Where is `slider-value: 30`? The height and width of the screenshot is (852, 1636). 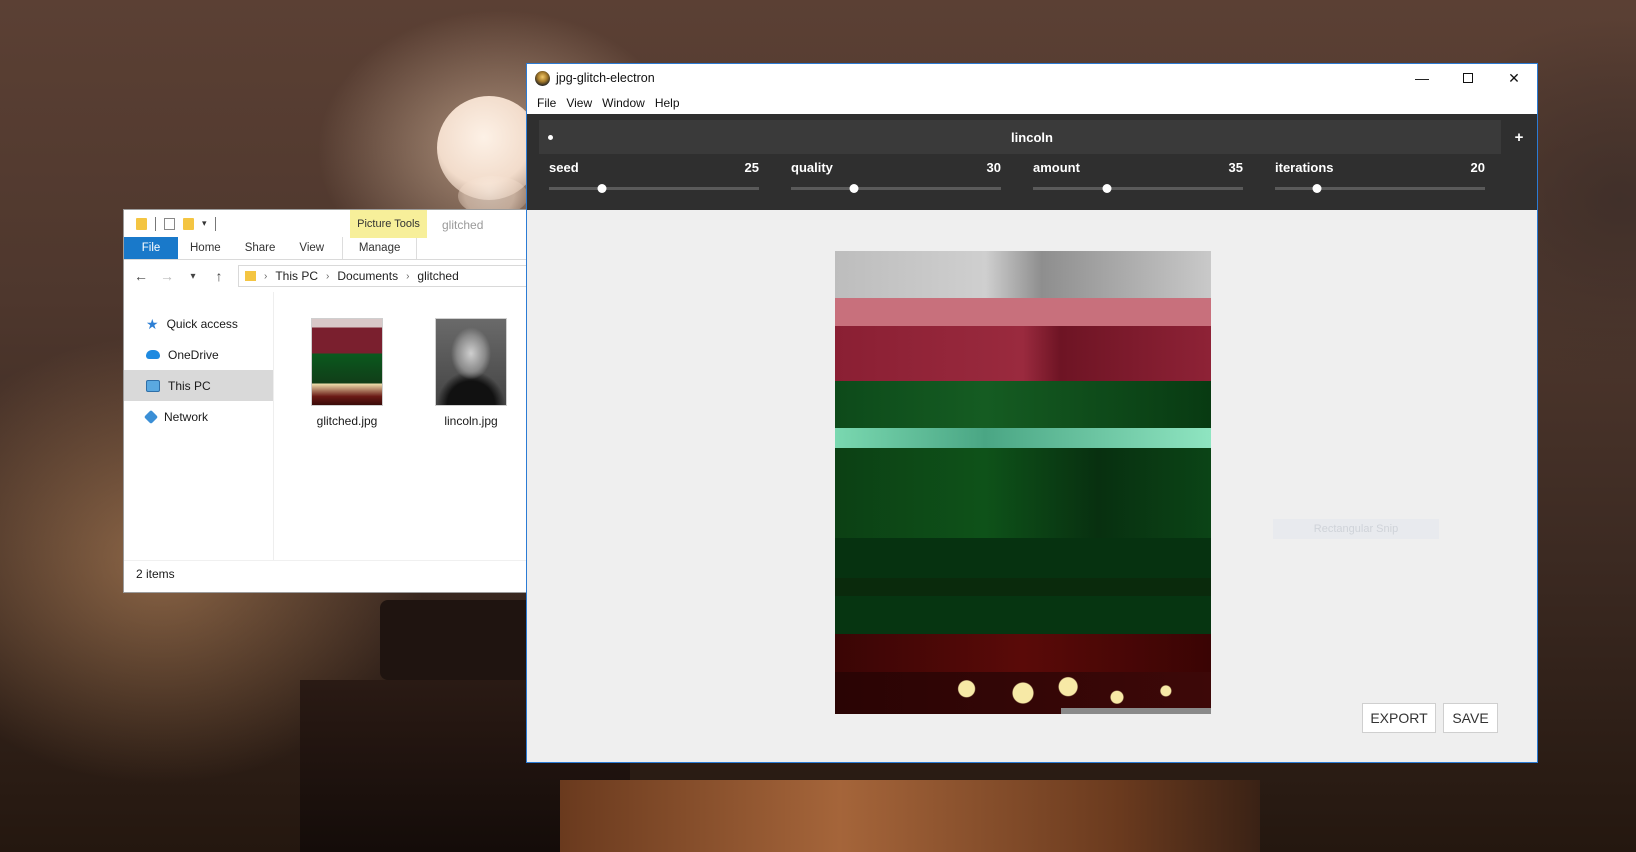 slider-value: 30 is located at coordinates (993, 167).